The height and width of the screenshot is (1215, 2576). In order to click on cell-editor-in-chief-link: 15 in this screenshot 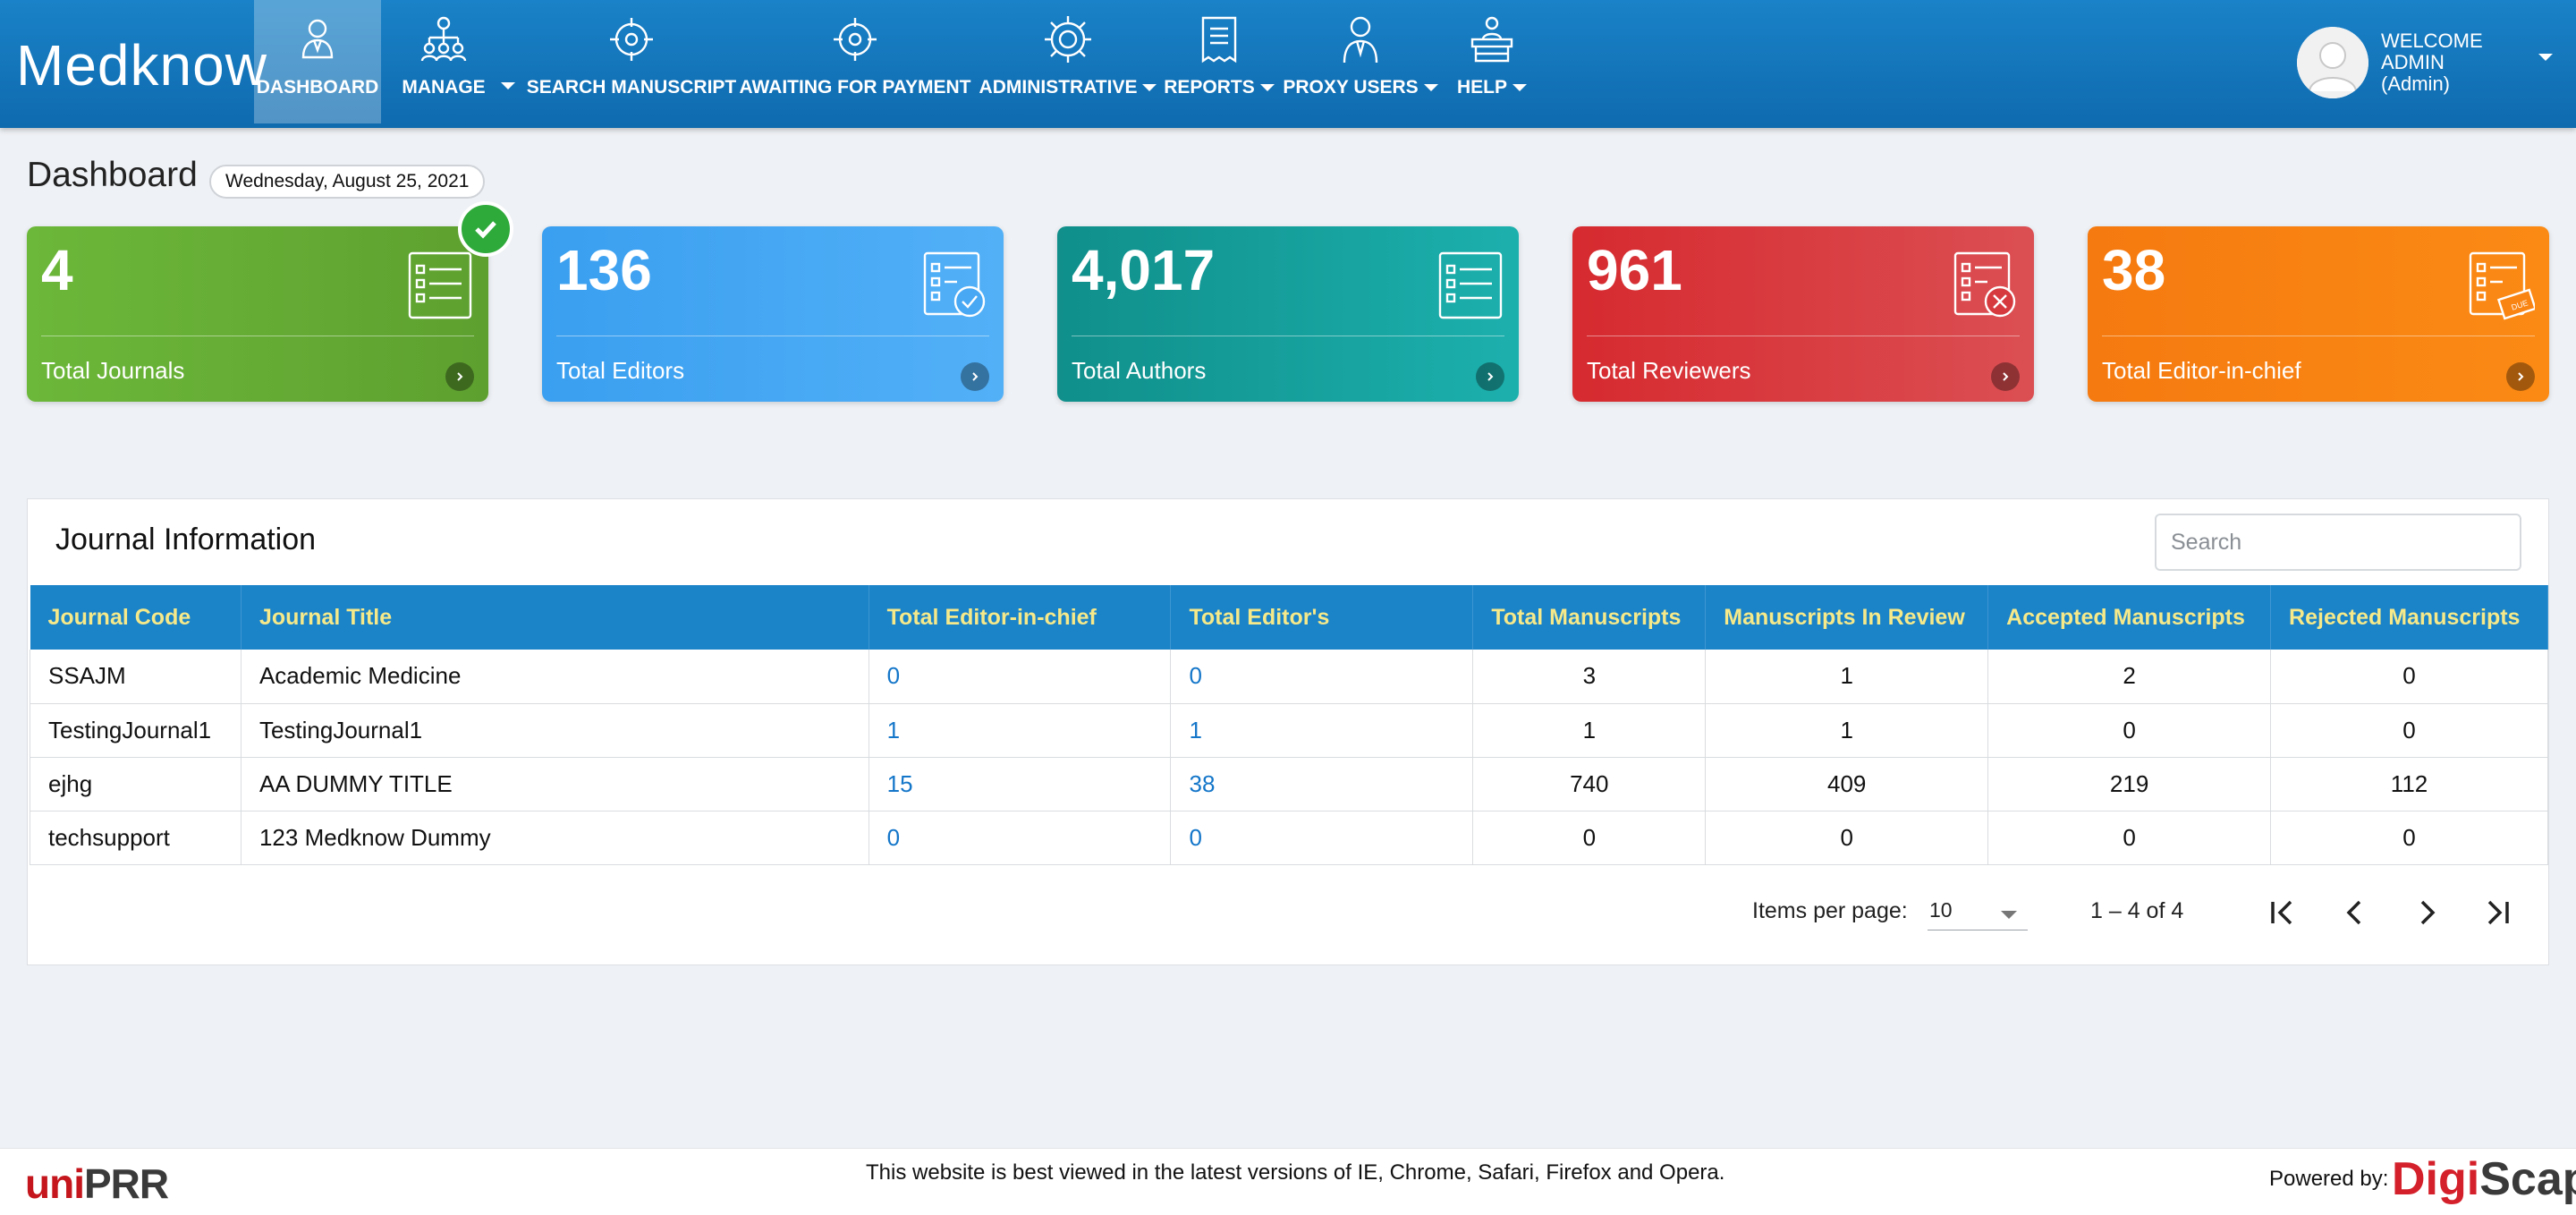, I will do `click(1020, 784)`.